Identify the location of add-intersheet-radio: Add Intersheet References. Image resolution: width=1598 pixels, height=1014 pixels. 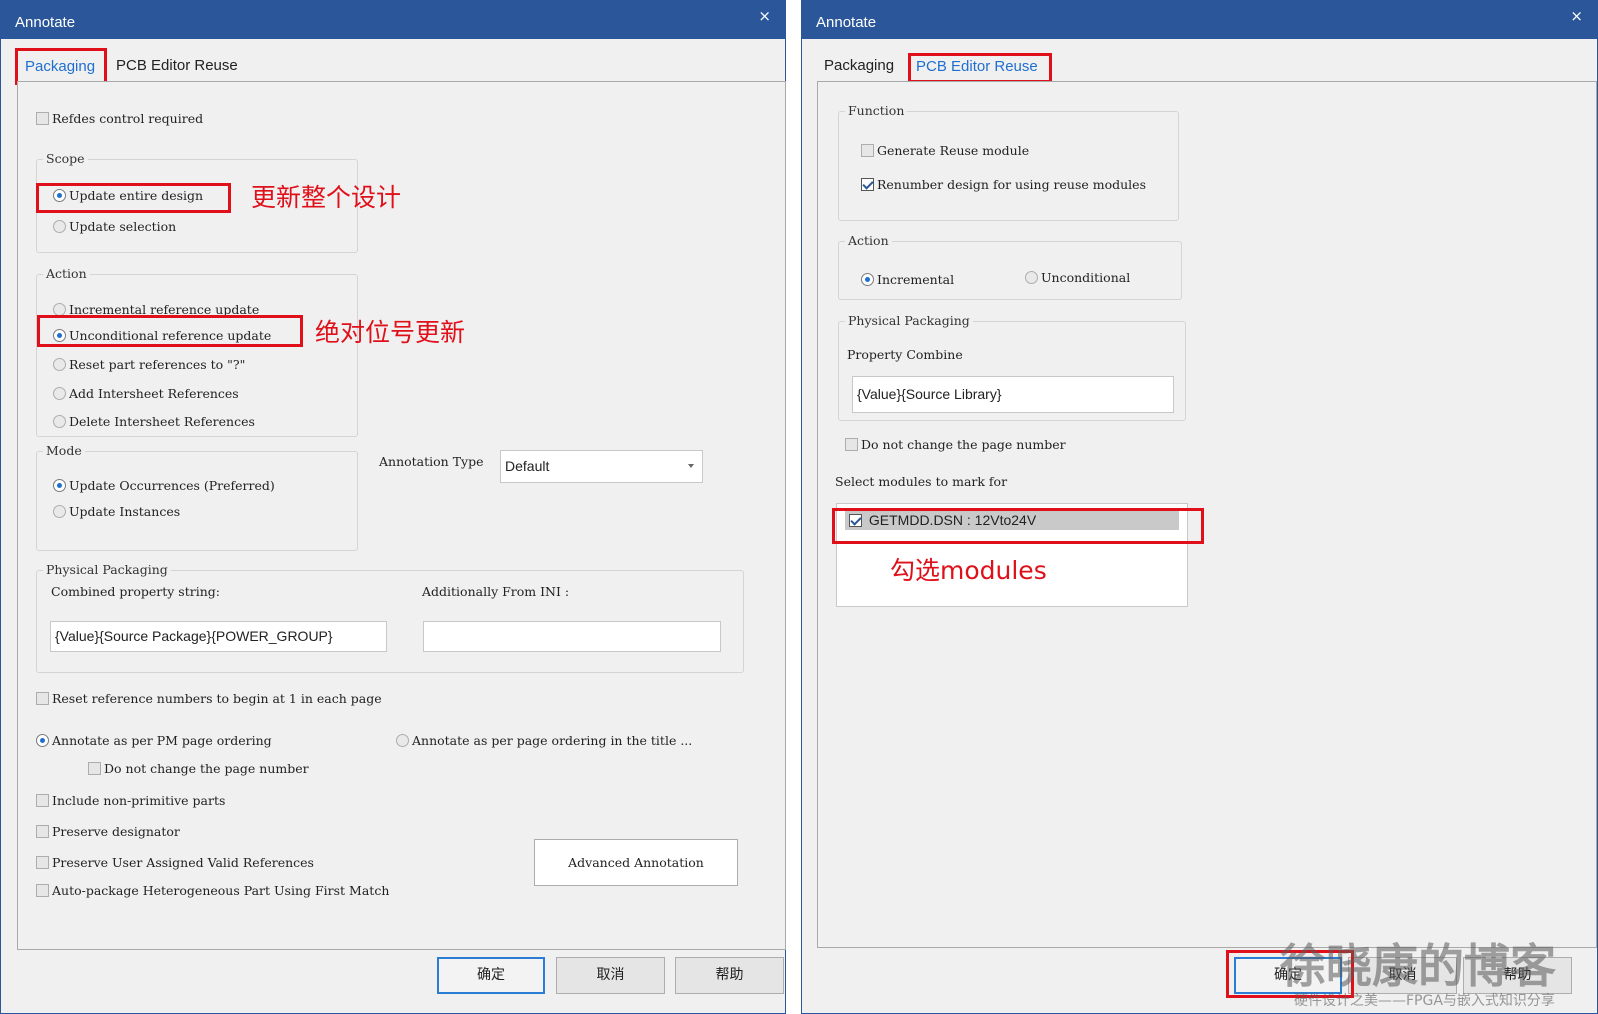
(146, 394).